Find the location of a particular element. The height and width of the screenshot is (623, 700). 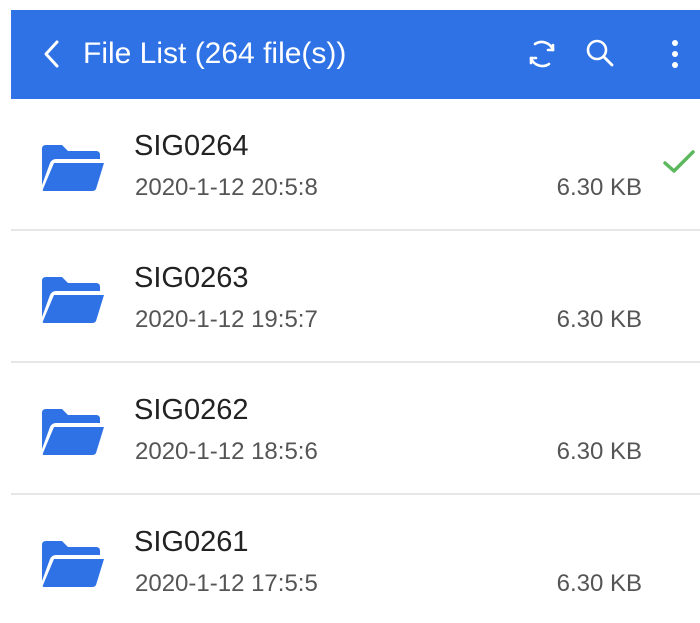

chevron-left-icon is located at coordinates (52, 54).